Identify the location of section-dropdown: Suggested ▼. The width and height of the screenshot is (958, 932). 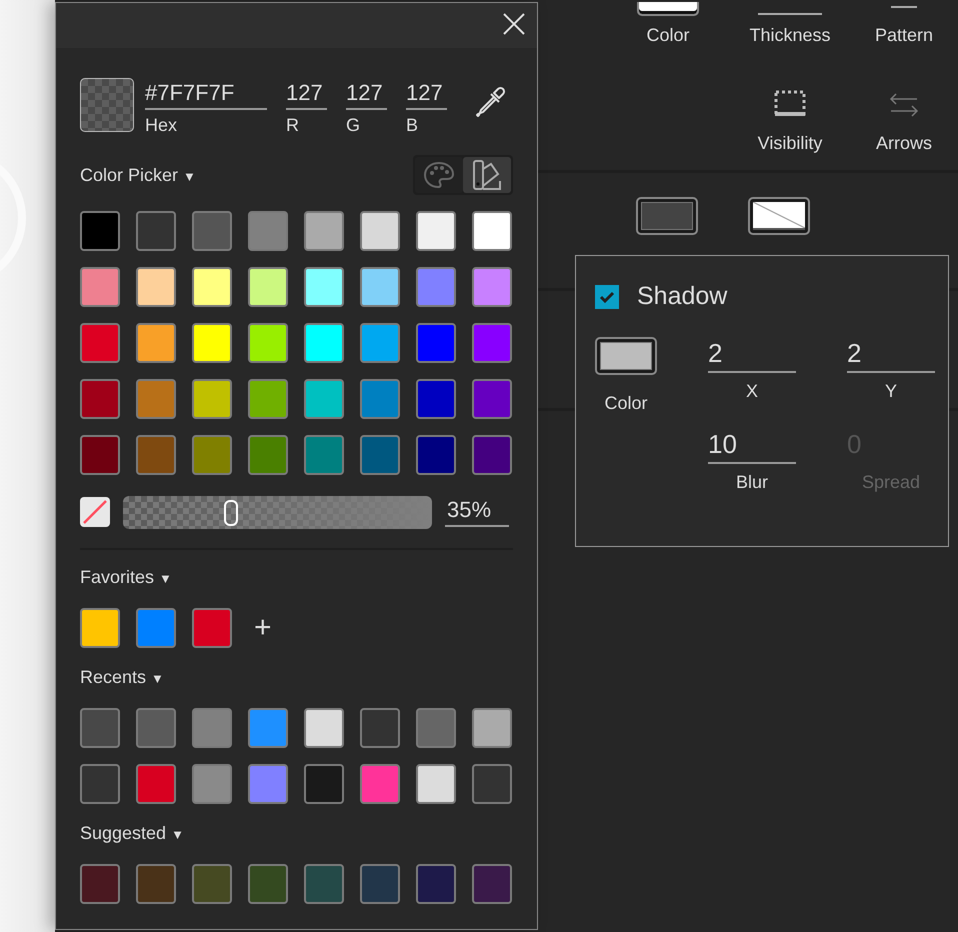
(132, 833).